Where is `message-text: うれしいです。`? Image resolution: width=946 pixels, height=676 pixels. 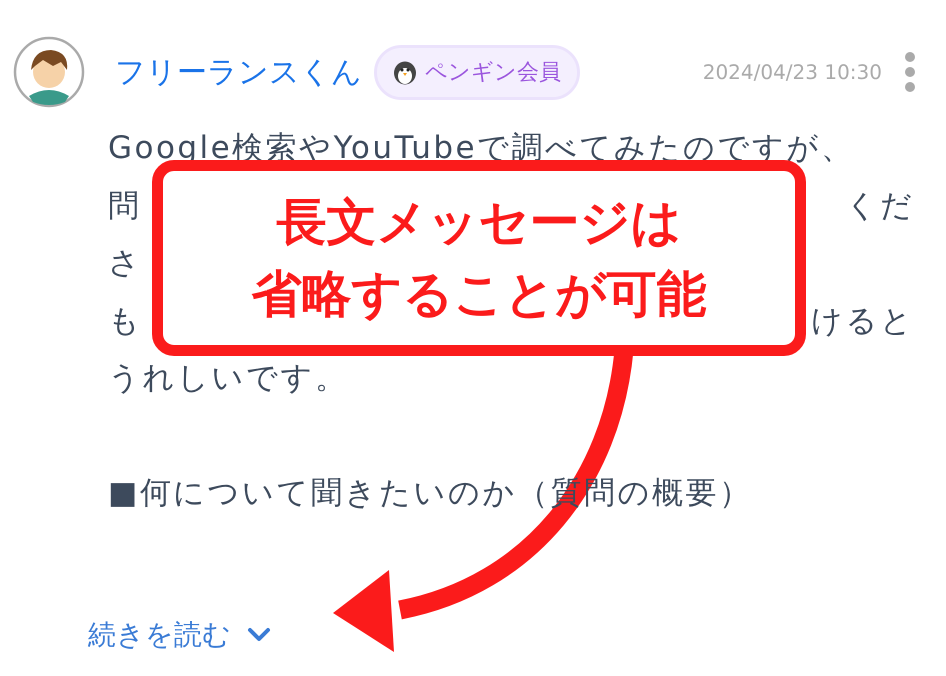
message-text: うれしいです。 is located at coordinates (228, 378).